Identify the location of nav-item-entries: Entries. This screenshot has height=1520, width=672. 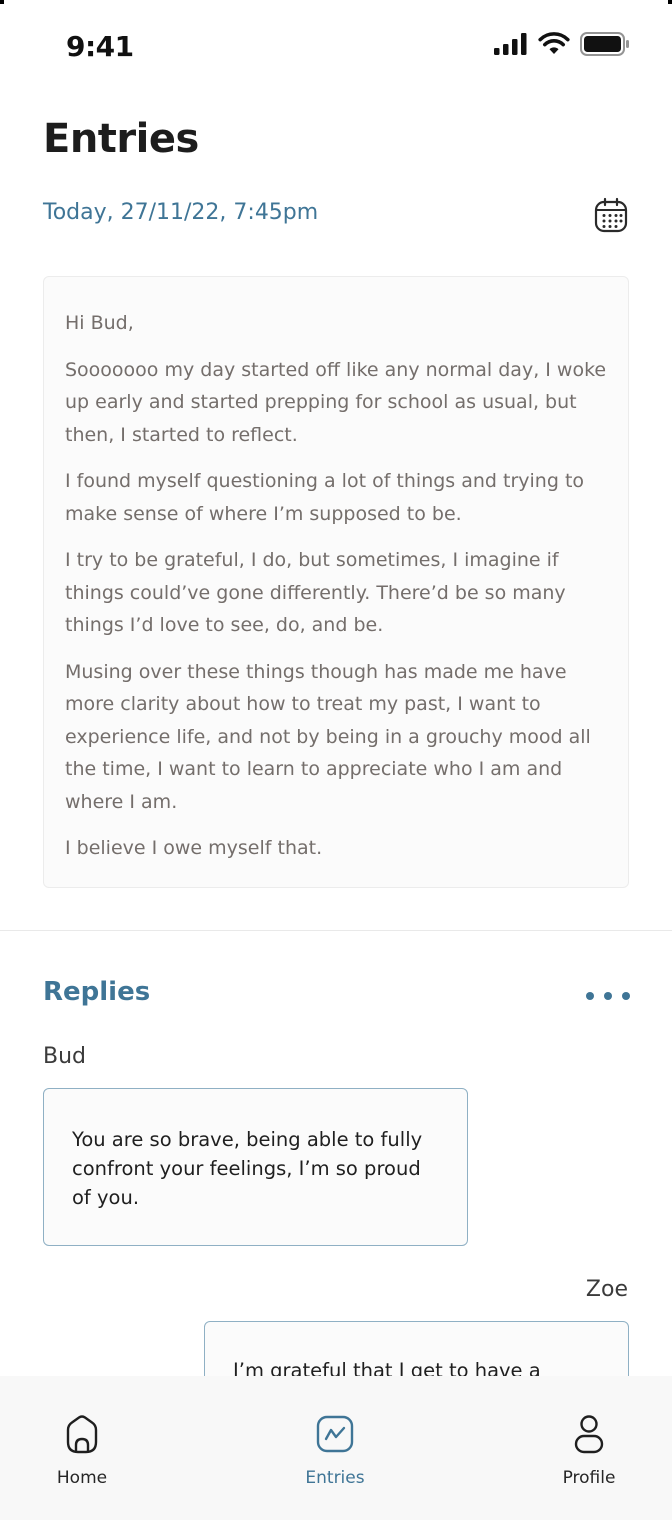
(335, 1450).